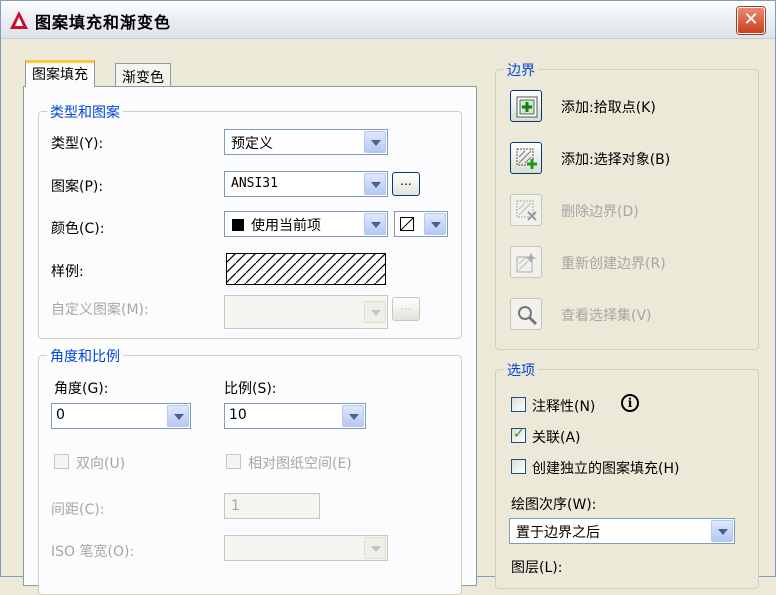 The image size is (776, 595). I want to click on recreate-boundary-button, so click(526, 262).